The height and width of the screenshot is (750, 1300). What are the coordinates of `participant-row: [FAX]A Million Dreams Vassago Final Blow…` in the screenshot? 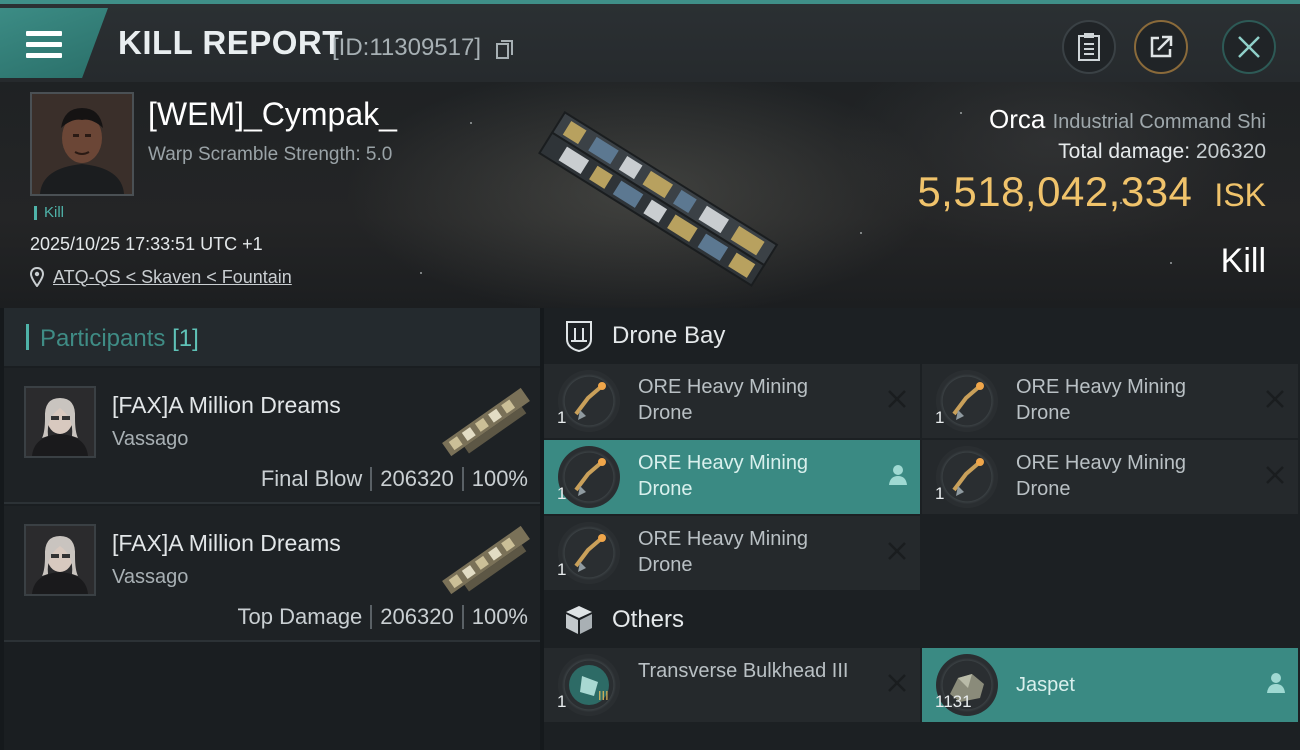 It's located at (272, 436).